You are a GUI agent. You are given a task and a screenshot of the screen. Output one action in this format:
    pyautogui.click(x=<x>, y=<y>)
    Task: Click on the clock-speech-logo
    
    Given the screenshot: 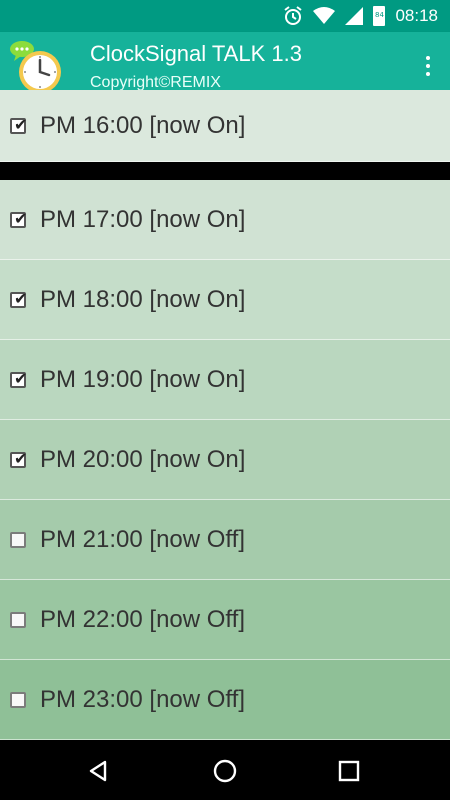 What is the action you would take?
    pyautogui.click(x=35, y=67)
    